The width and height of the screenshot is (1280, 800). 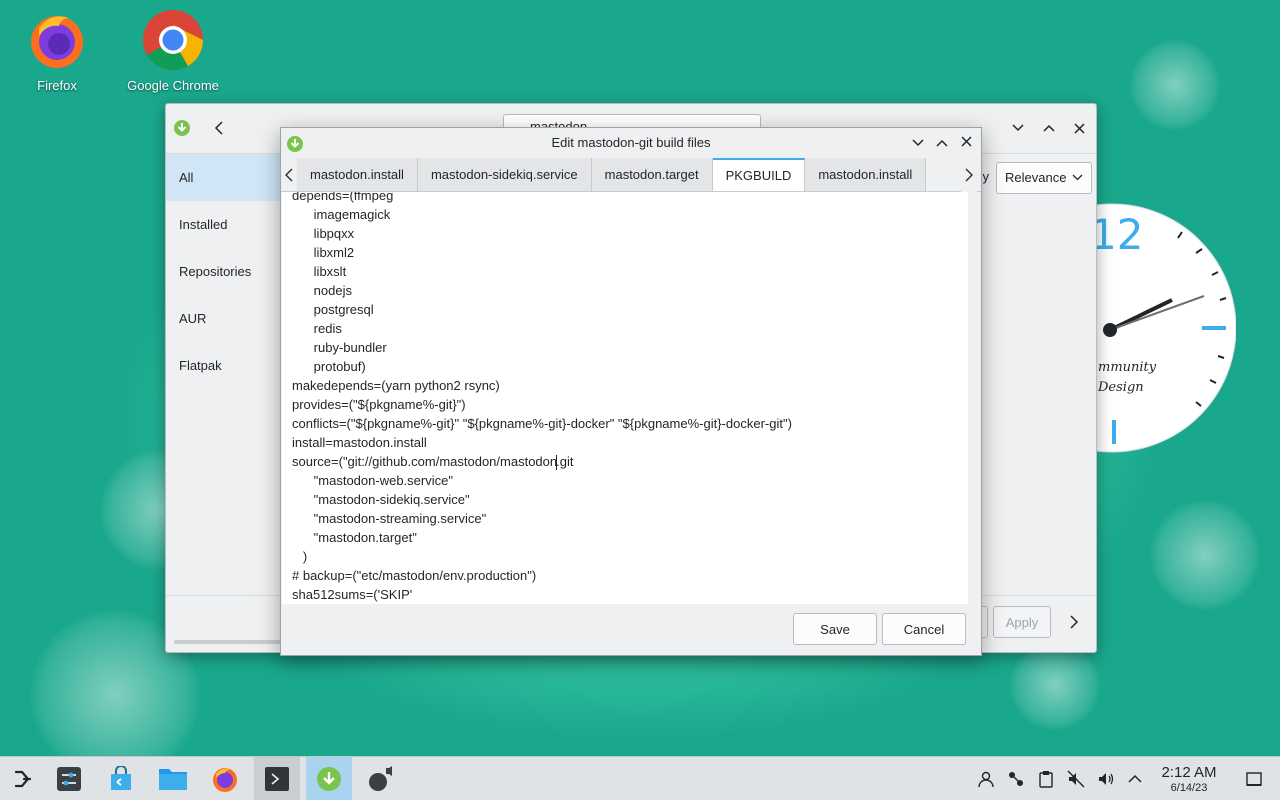 I want to click on clock-hour-numeral: 12, so click(x=1117, y=234).